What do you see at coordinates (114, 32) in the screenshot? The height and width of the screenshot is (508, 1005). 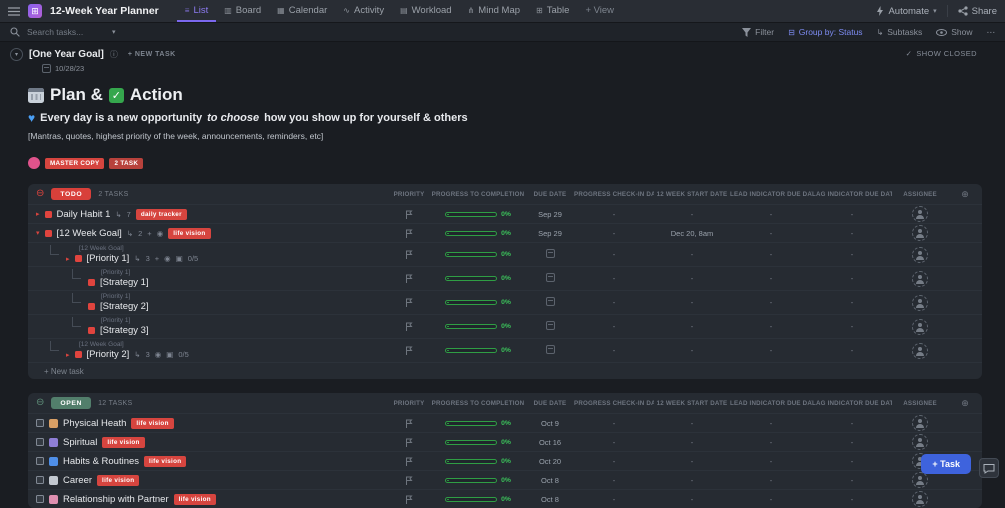 I see `chevron-down-icon: ▾` at bounding box center [114, 32].